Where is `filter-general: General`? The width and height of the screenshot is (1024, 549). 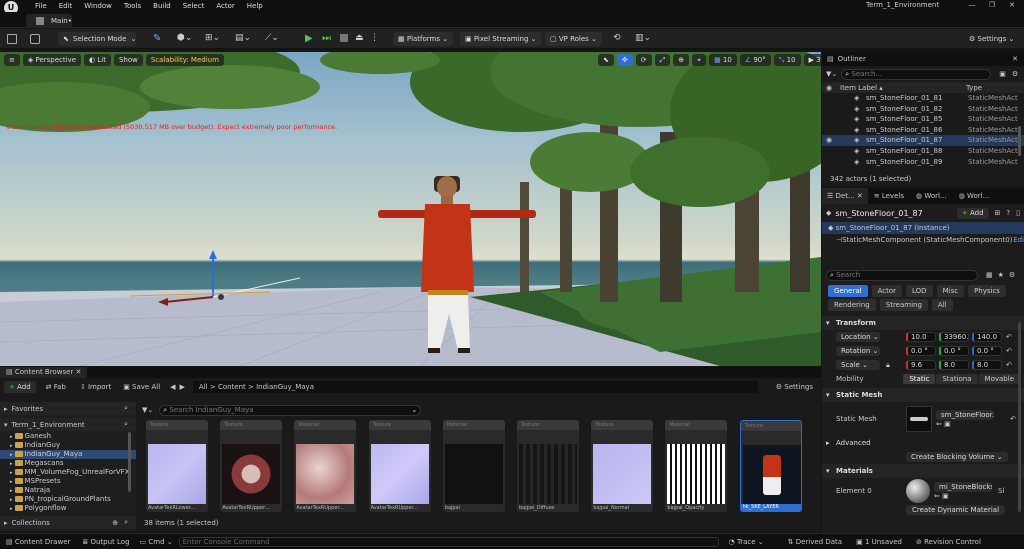 filter-general: General is located at coordinates (848, 291).